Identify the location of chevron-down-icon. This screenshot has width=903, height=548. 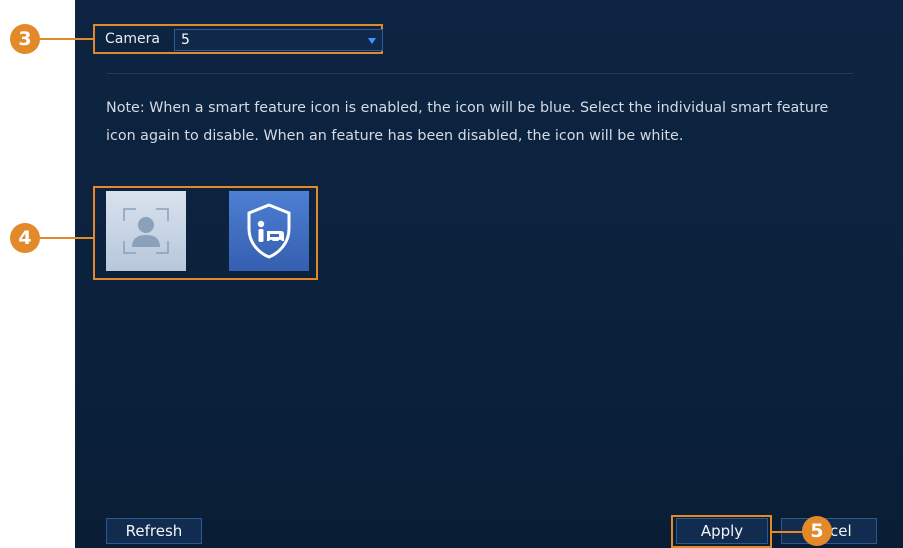
(372, 41).